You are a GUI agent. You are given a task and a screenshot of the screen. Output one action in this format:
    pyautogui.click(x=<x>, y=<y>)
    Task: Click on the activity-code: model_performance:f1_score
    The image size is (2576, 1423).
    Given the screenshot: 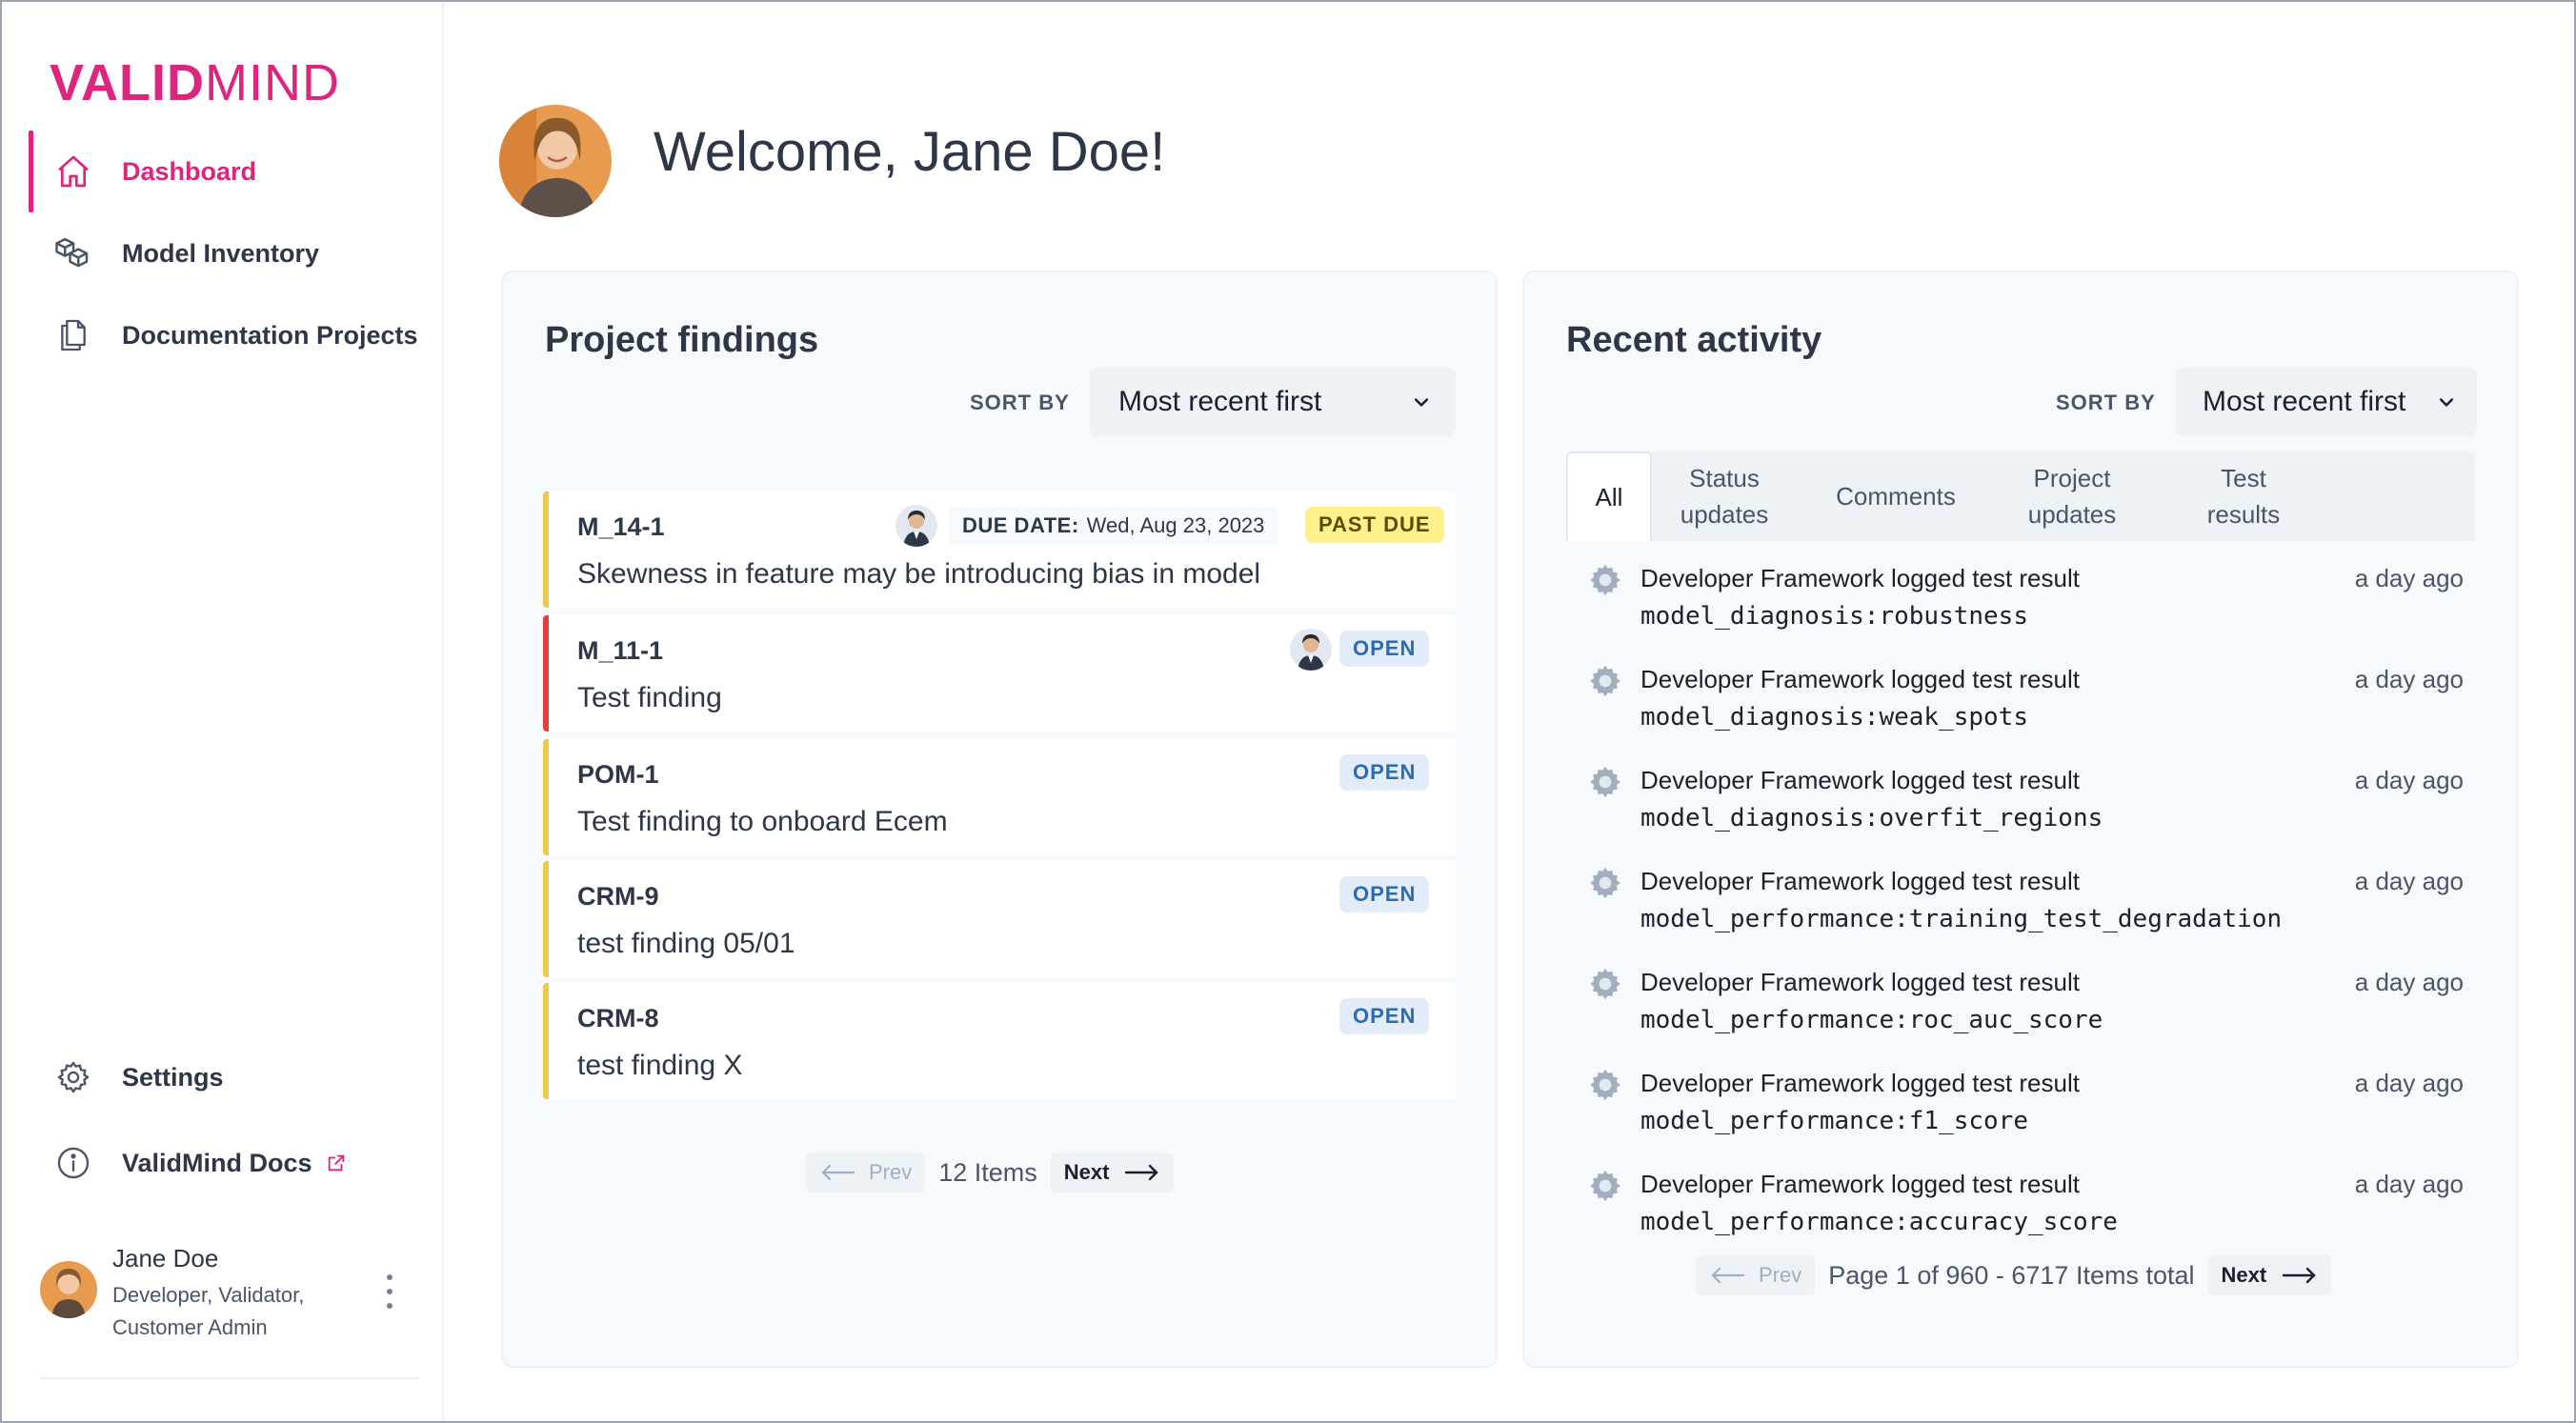 What is the action you would take?
    pyautogui.click(x=1834, y=1121)
    